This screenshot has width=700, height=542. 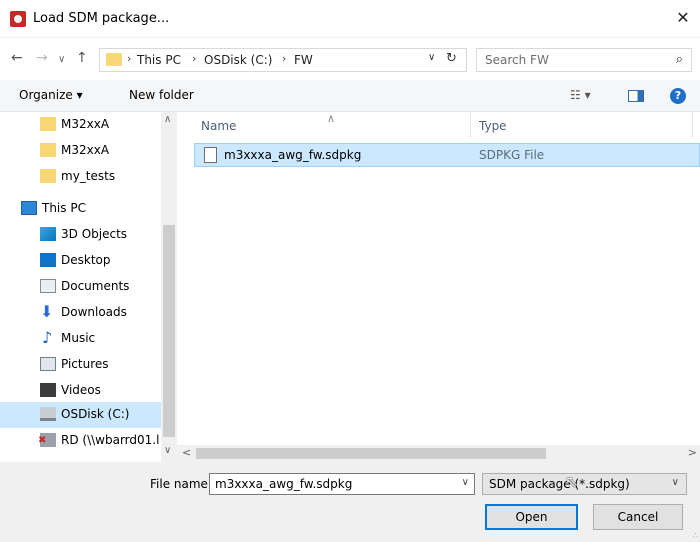 What do you see at coordinates (18, 19) in the screenshot?
I see `app-icon` at bounding box center [18, 19].